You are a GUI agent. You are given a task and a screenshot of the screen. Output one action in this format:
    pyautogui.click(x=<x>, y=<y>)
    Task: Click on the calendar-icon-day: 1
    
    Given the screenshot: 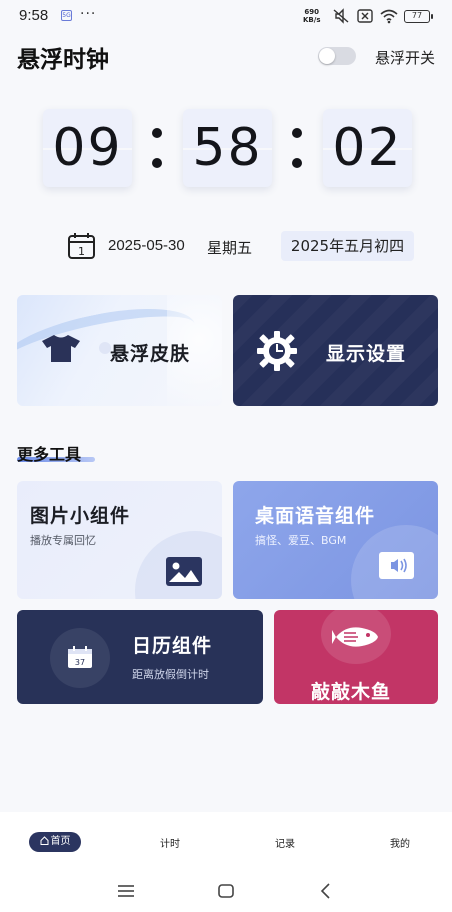 What is the action you would take?
    pyautogui.click(x=81, y=251)
    